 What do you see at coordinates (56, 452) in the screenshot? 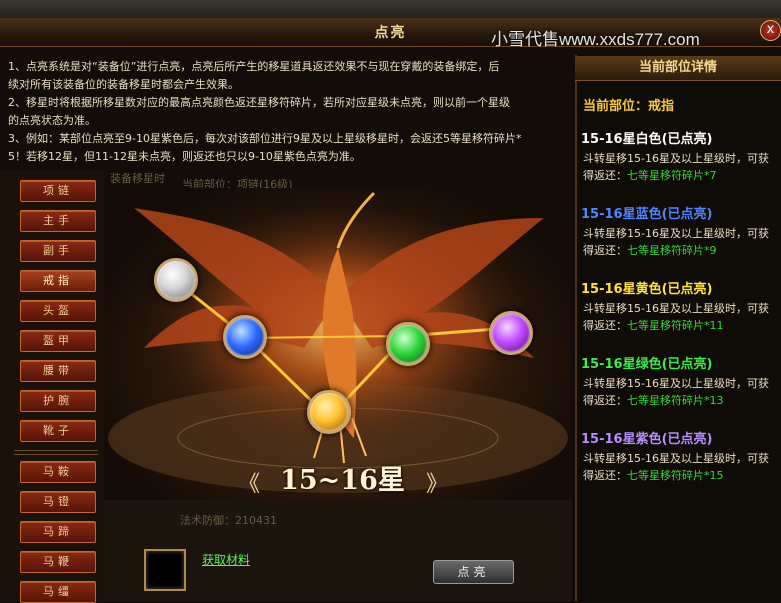
I see `category-divider` at bounding box center [56, 452].